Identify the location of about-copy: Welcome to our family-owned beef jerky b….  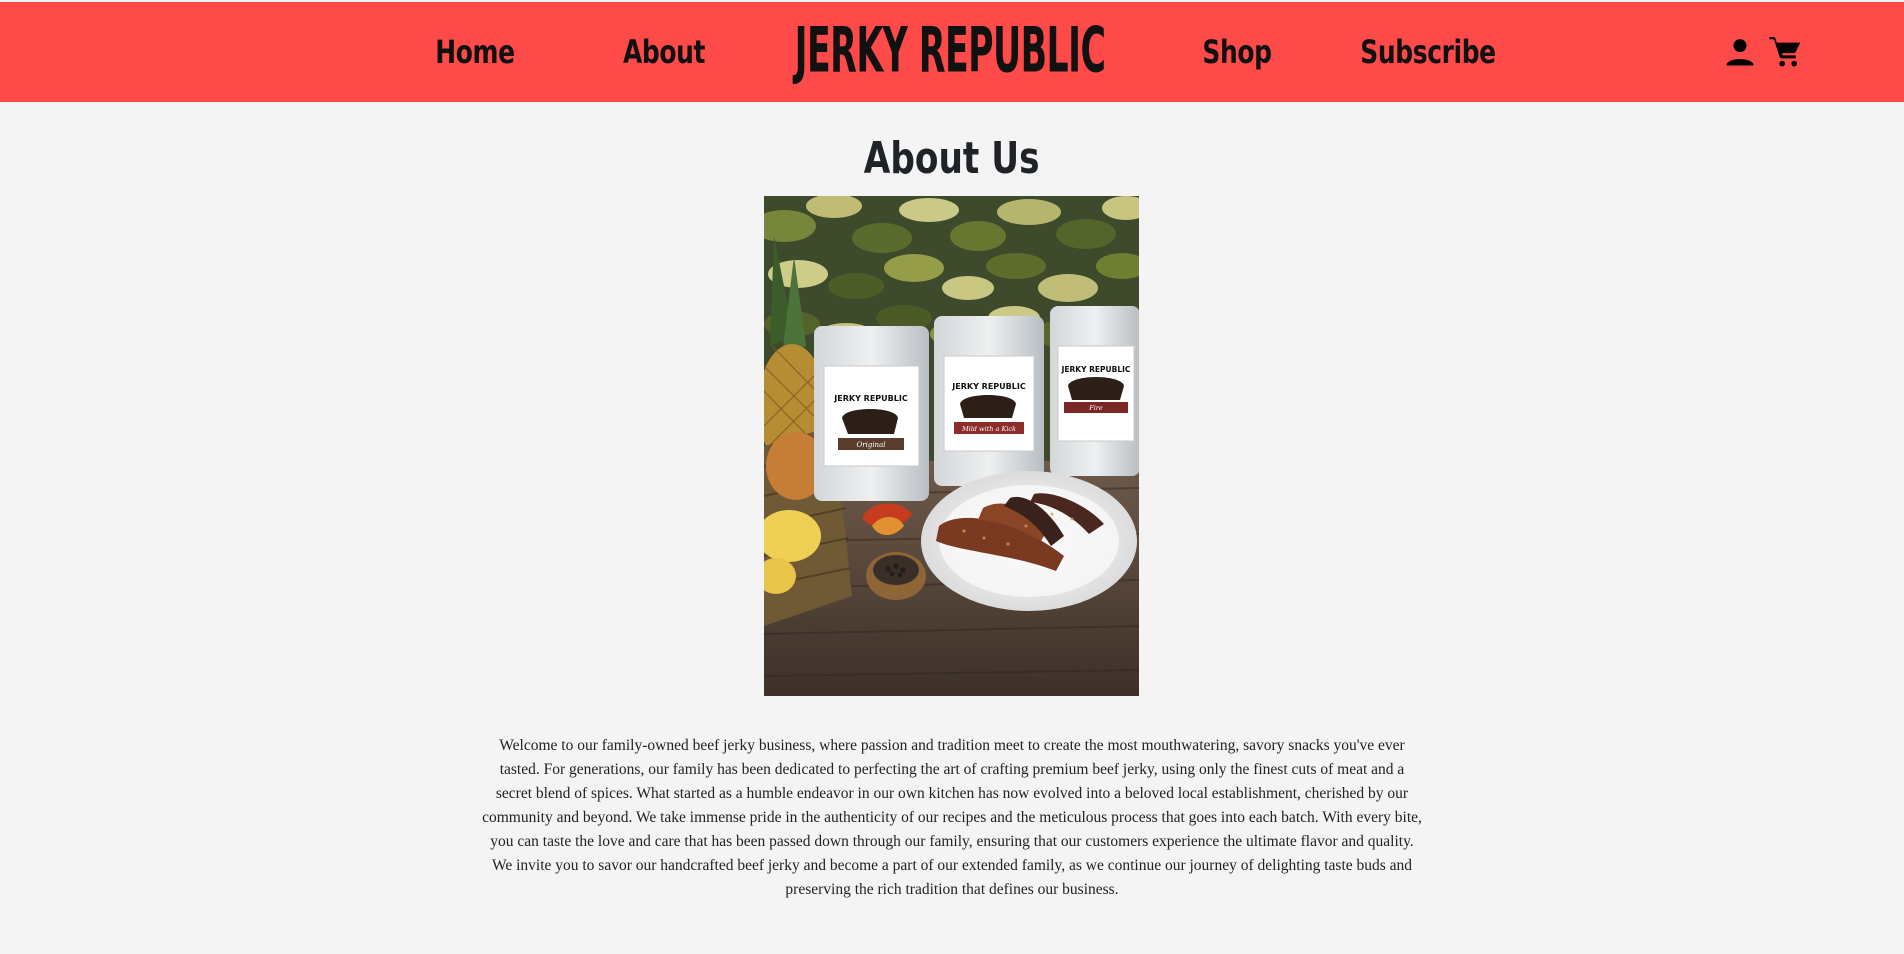
(952, 817).